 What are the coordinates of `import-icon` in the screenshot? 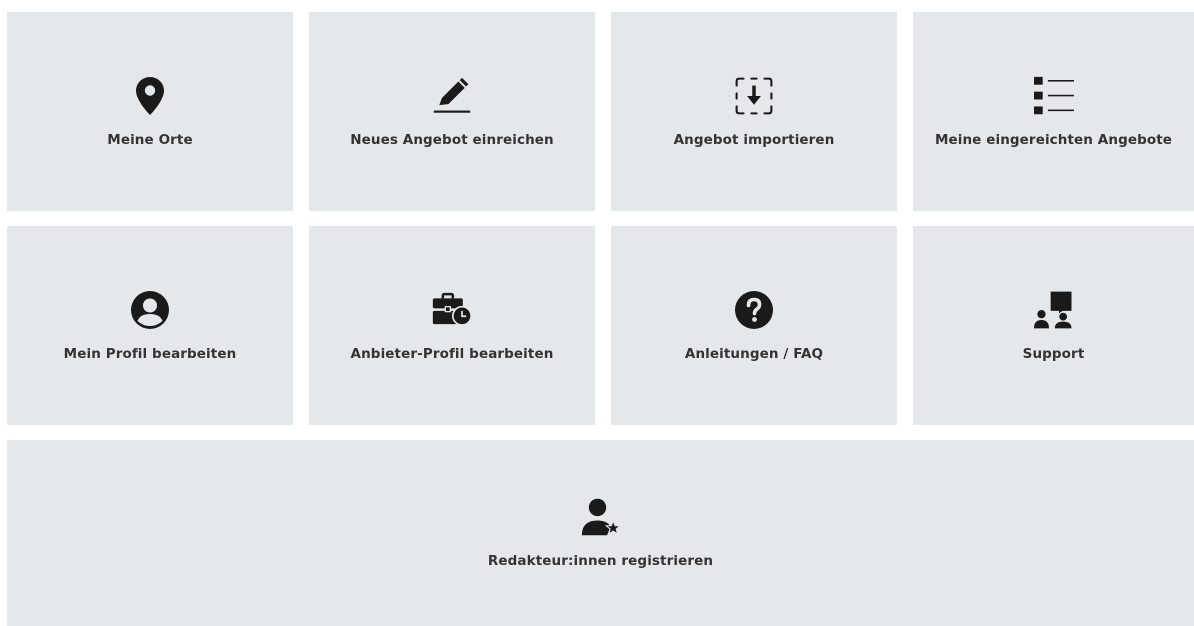 It's located at (754, 96).